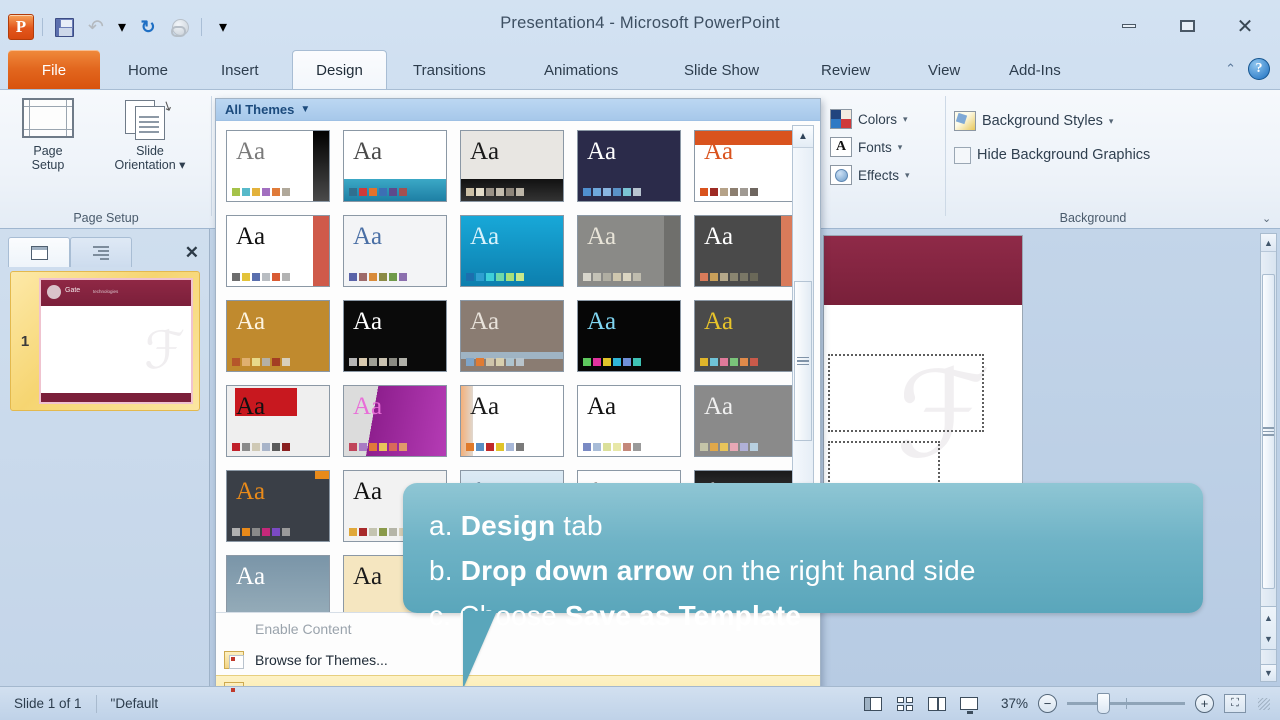 Image resolution: width=1280 pixels, height=720 pixels. I want to click on tab-design: Design, so click(339, 70).